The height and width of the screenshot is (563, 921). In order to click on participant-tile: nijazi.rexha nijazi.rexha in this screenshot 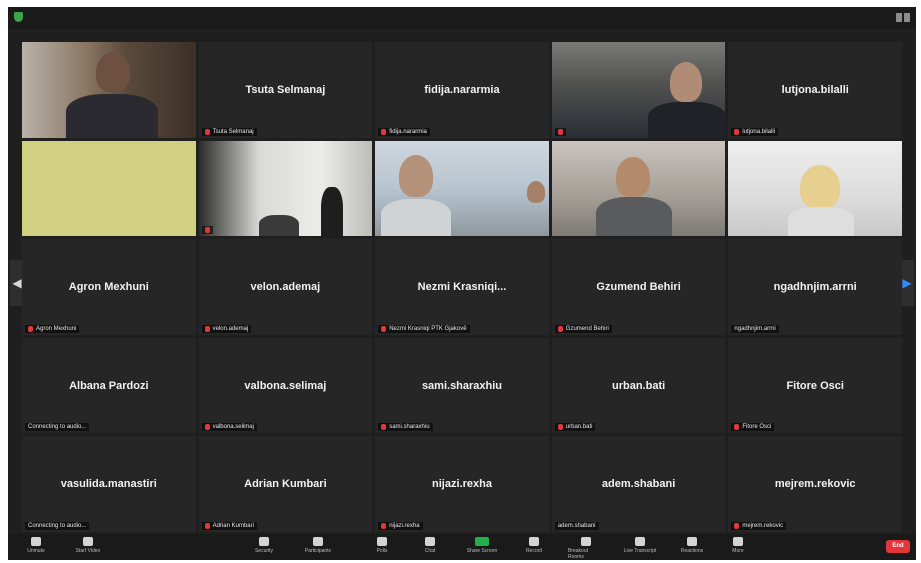, I will do `click(462, 484)`.